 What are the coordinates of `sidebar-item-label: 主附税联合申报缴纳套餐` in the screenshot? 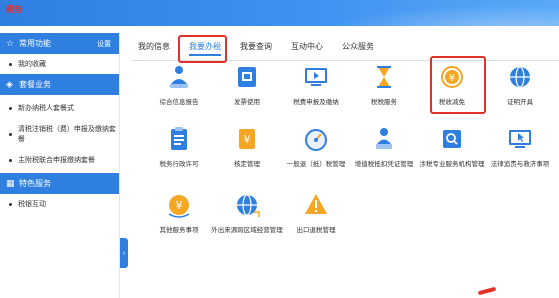 It's located at (56, 160).